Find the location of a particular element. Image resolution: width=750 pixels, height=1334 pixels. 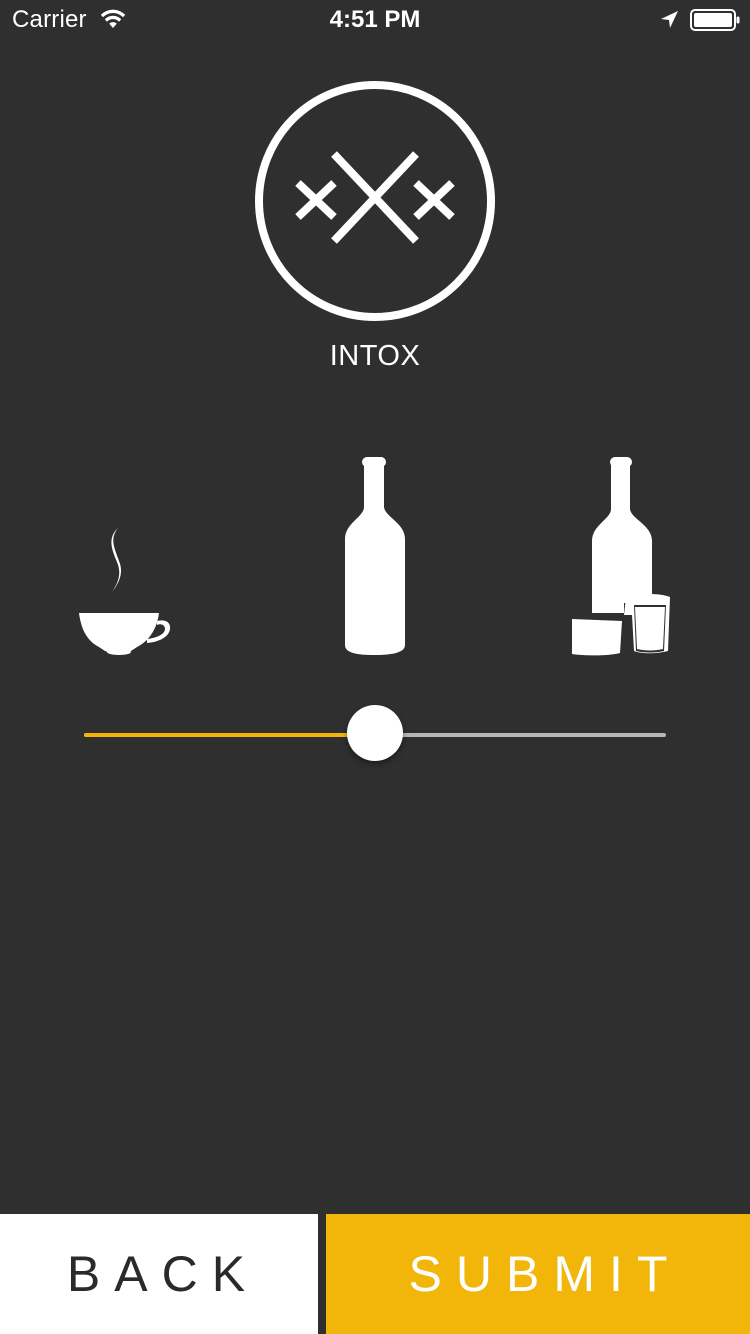

submit-button: SUBMIT is located at coordinates (538, 1274).